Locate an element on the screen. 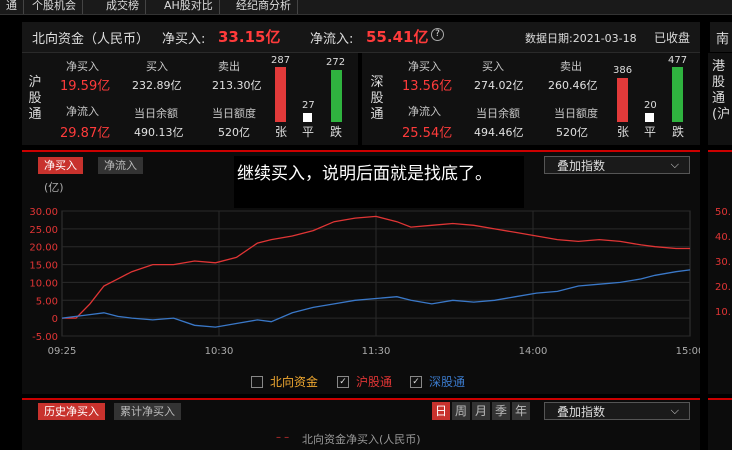 The image size is (732, 450). sh-up-count: 287 is located at coordinates (281, 60).